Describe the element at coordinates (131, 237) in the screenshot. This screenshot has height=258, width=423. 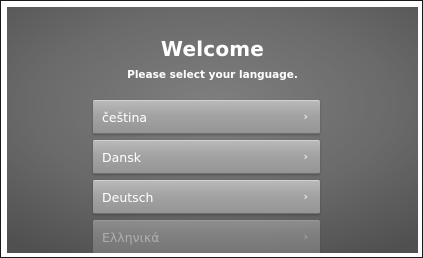
I see `language-label: Ελληνικά` at that location.